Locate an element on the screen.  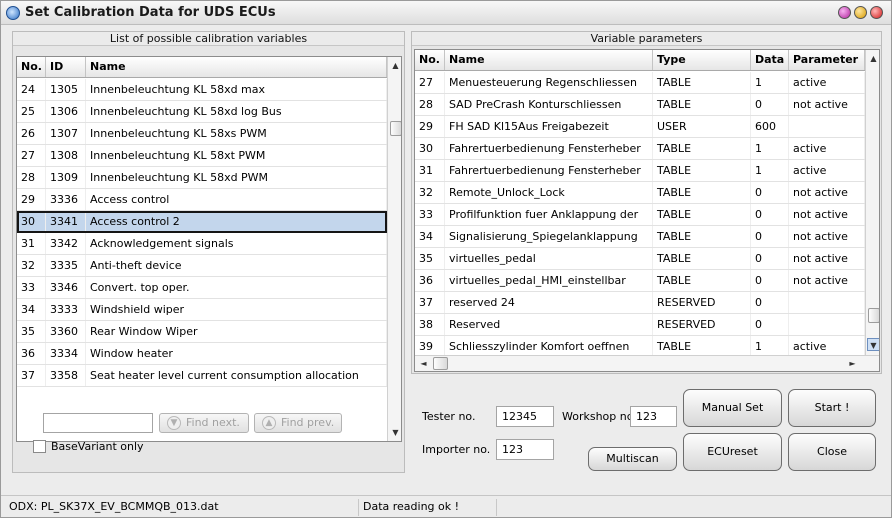
cell-id: 3333 is located at coordinates (66, 309).